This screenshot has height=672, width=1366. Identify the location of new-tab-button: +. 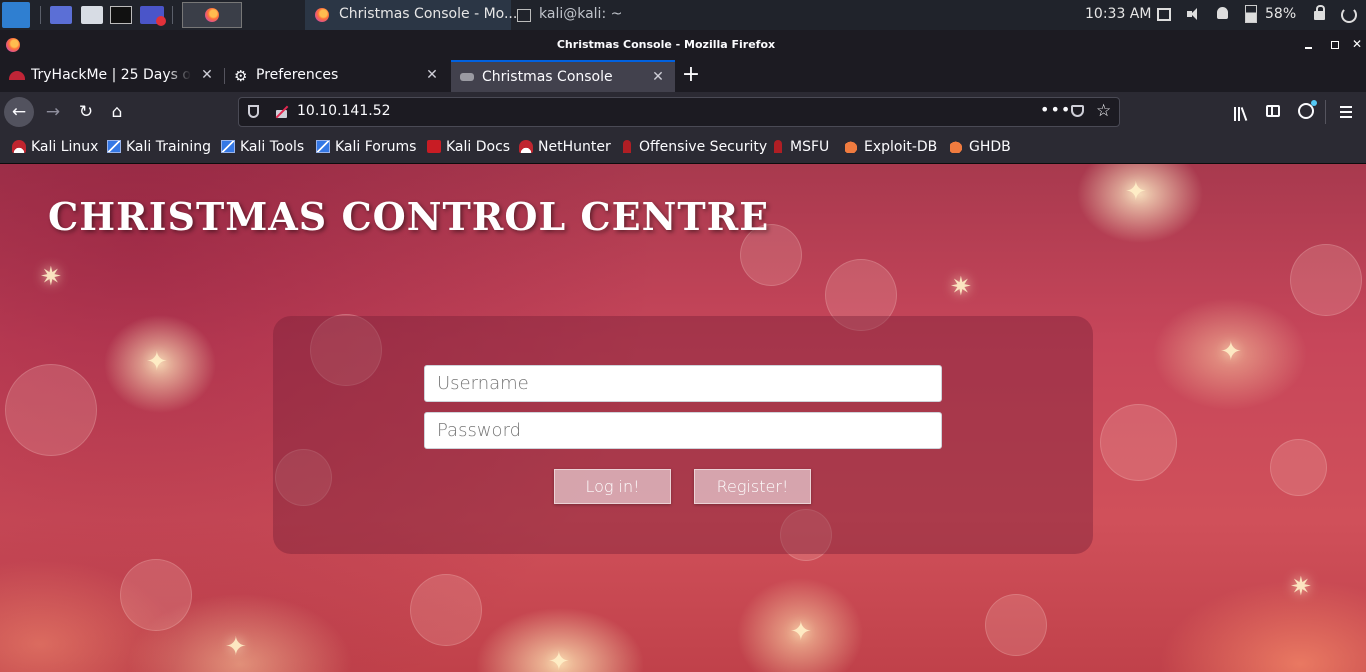
(691, 75).